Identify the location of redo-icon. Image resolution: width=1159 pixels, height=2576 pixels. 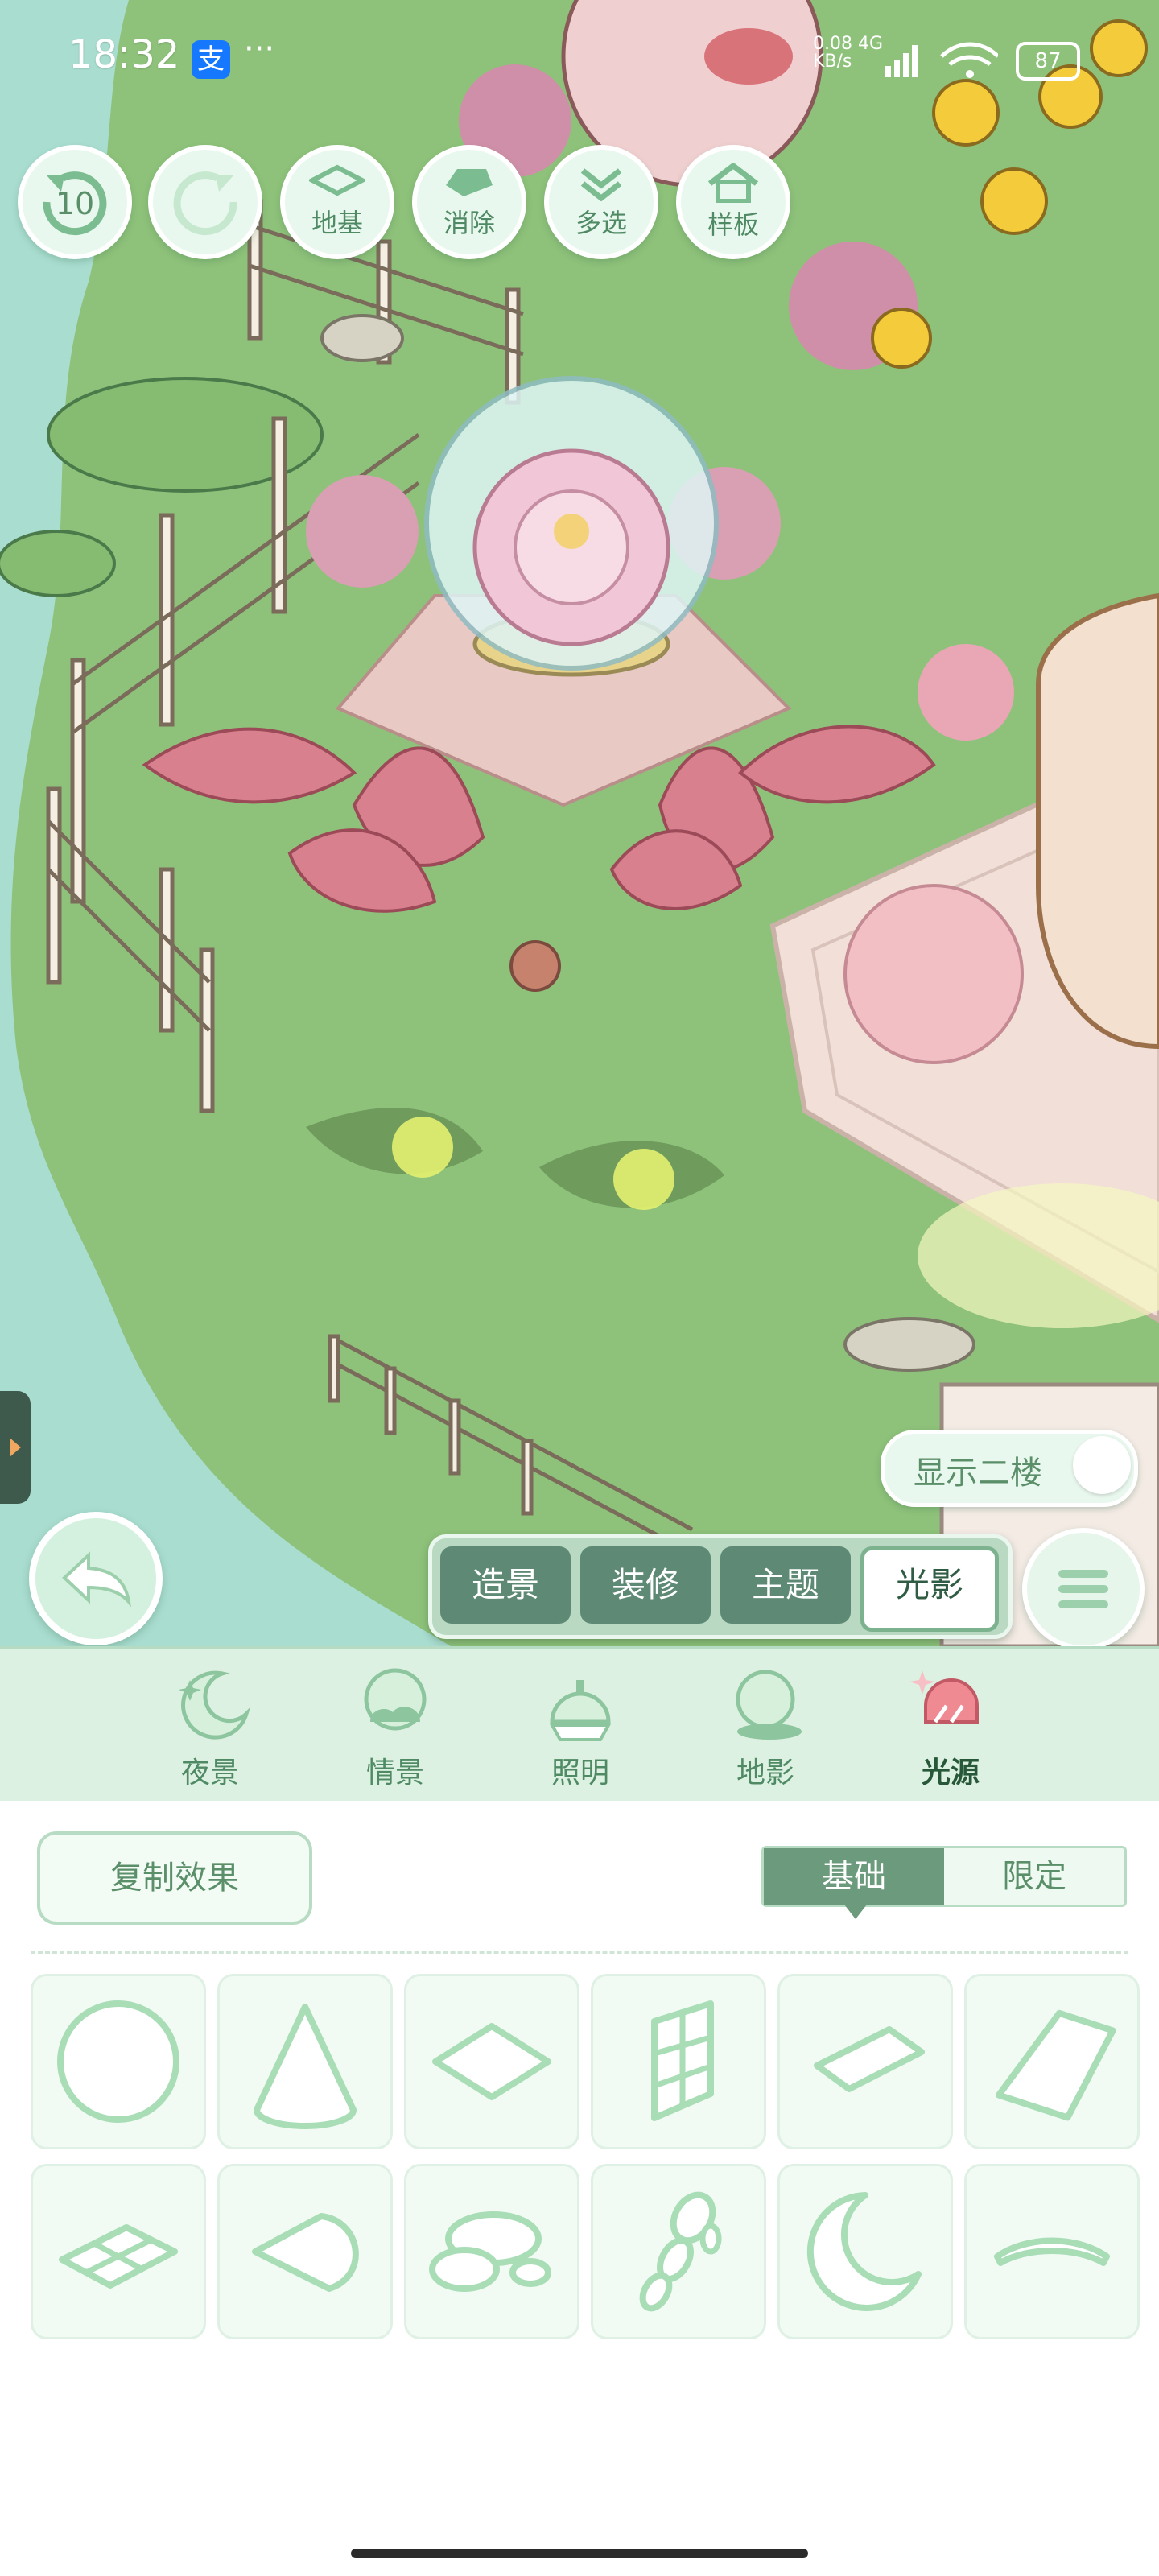
(205, 203).